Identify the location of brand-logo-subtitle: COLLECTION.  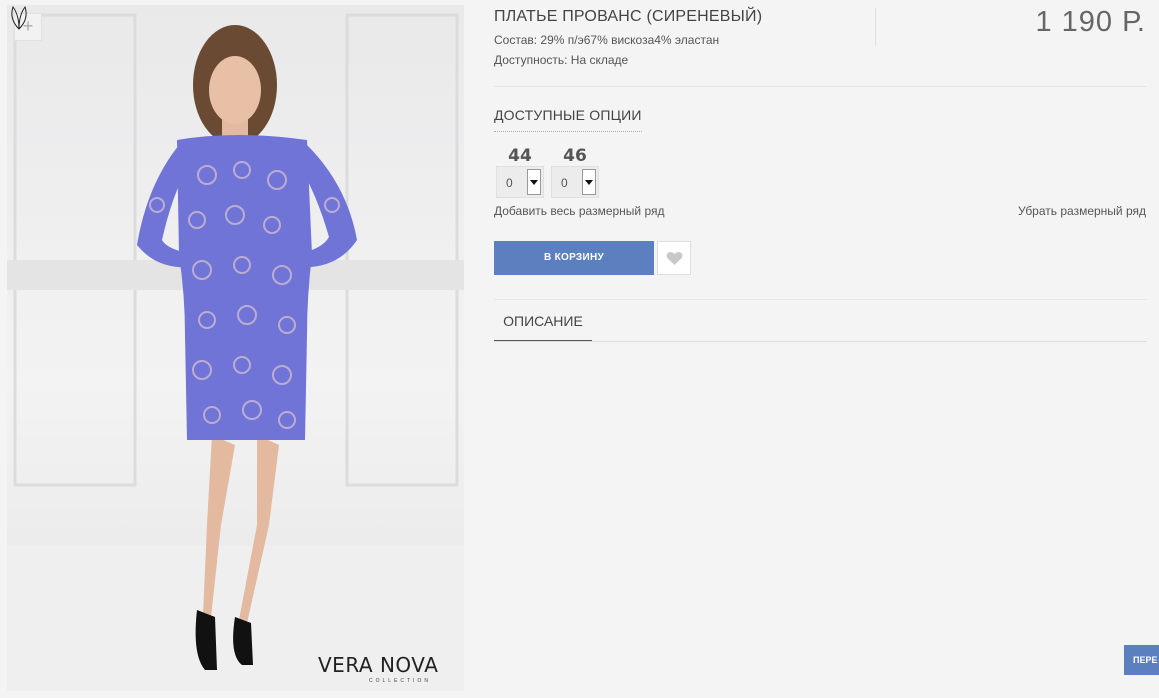
(400, 681).